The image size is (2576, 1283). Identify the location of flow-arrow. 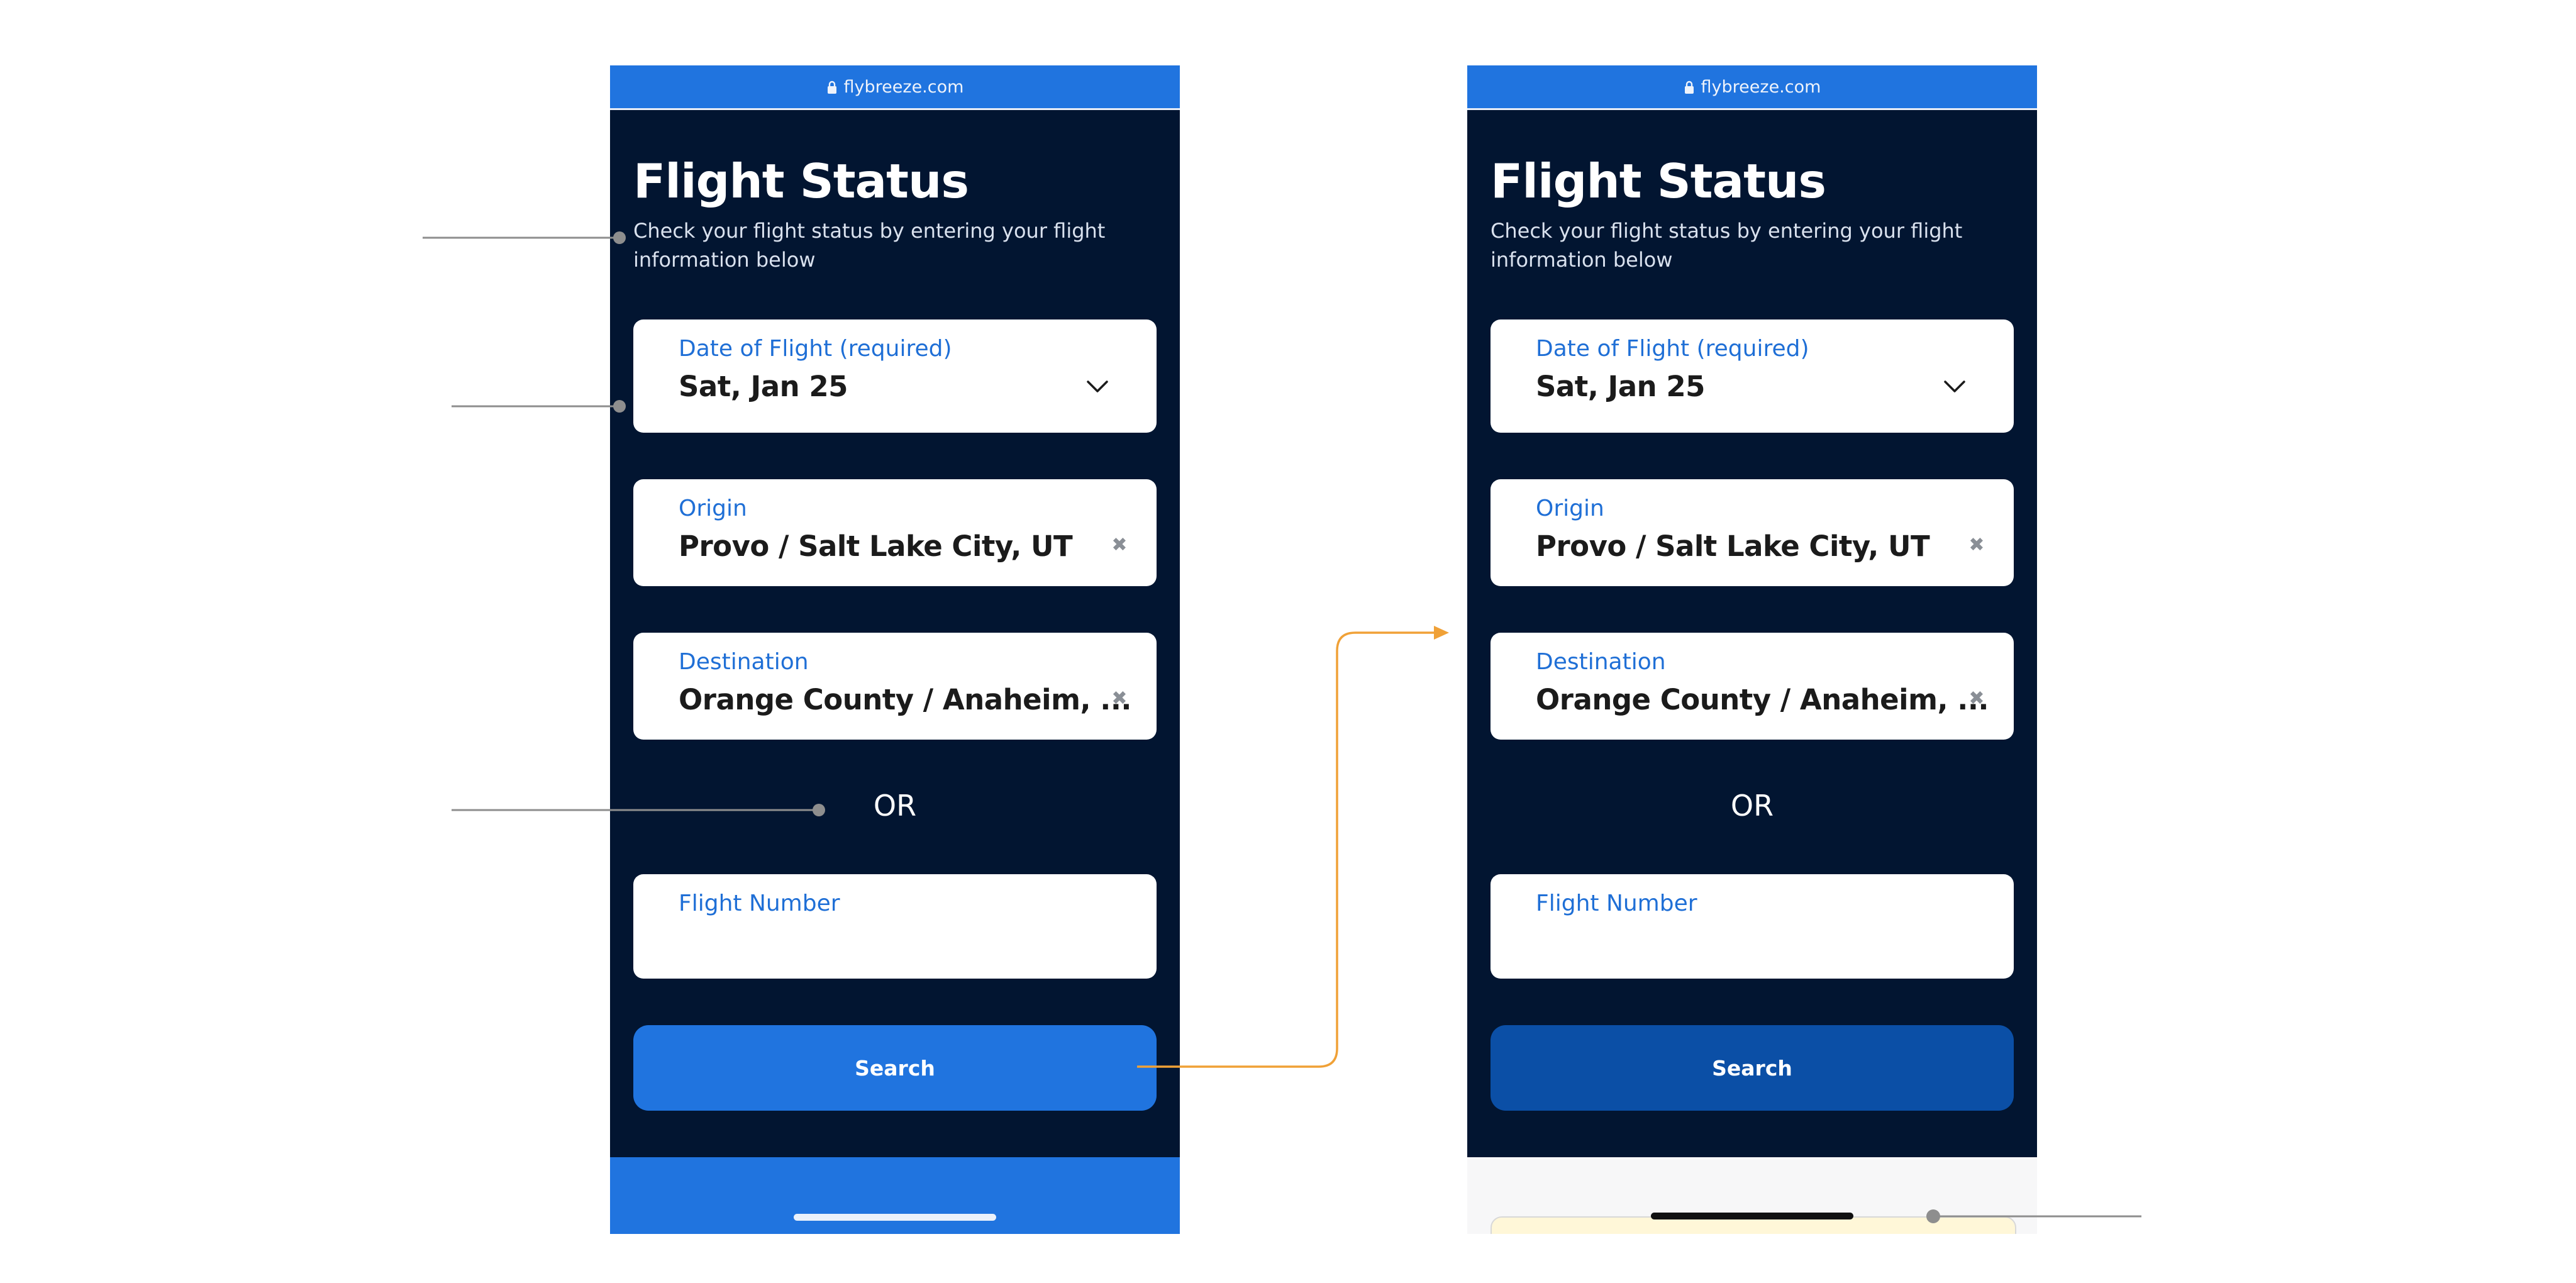
(1286, 849).